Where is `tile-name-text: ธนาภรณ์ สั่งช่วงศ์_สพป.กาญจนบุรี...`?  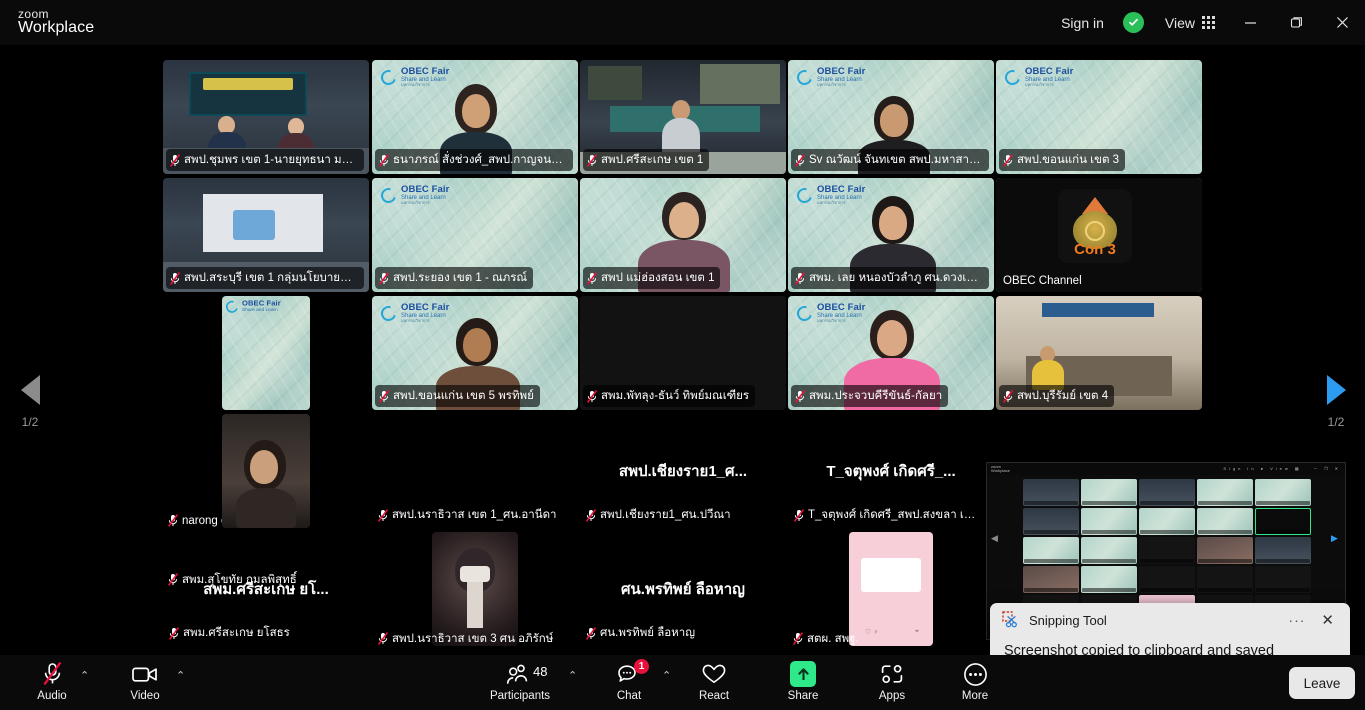 tile-name-text: ธนาภรณ์ สั่งช่วงศ์_สพป.กาญจนบุรี... is located at coordinates (480, 160).